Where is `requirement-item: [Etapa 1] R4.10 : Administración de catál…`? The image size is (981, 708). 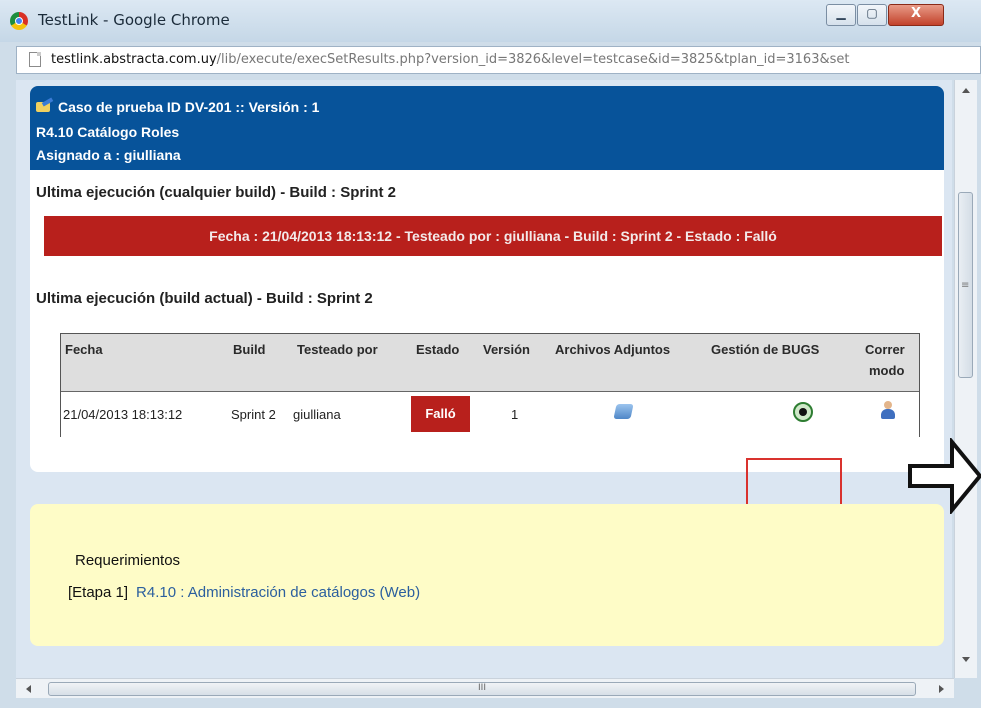
requirement-item: [Etapa 1] R4.10 : Administración de catál… is located at coordinates (244, 592).